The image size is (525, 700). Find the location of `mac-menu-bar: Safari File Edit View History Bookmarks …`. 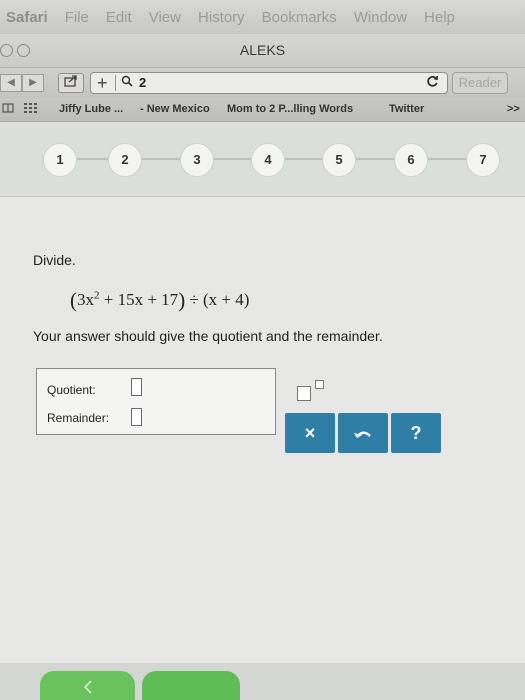

mac-menu-bar: Safari File Edit View History Bookmarks … is located at coordinates (262, 17).